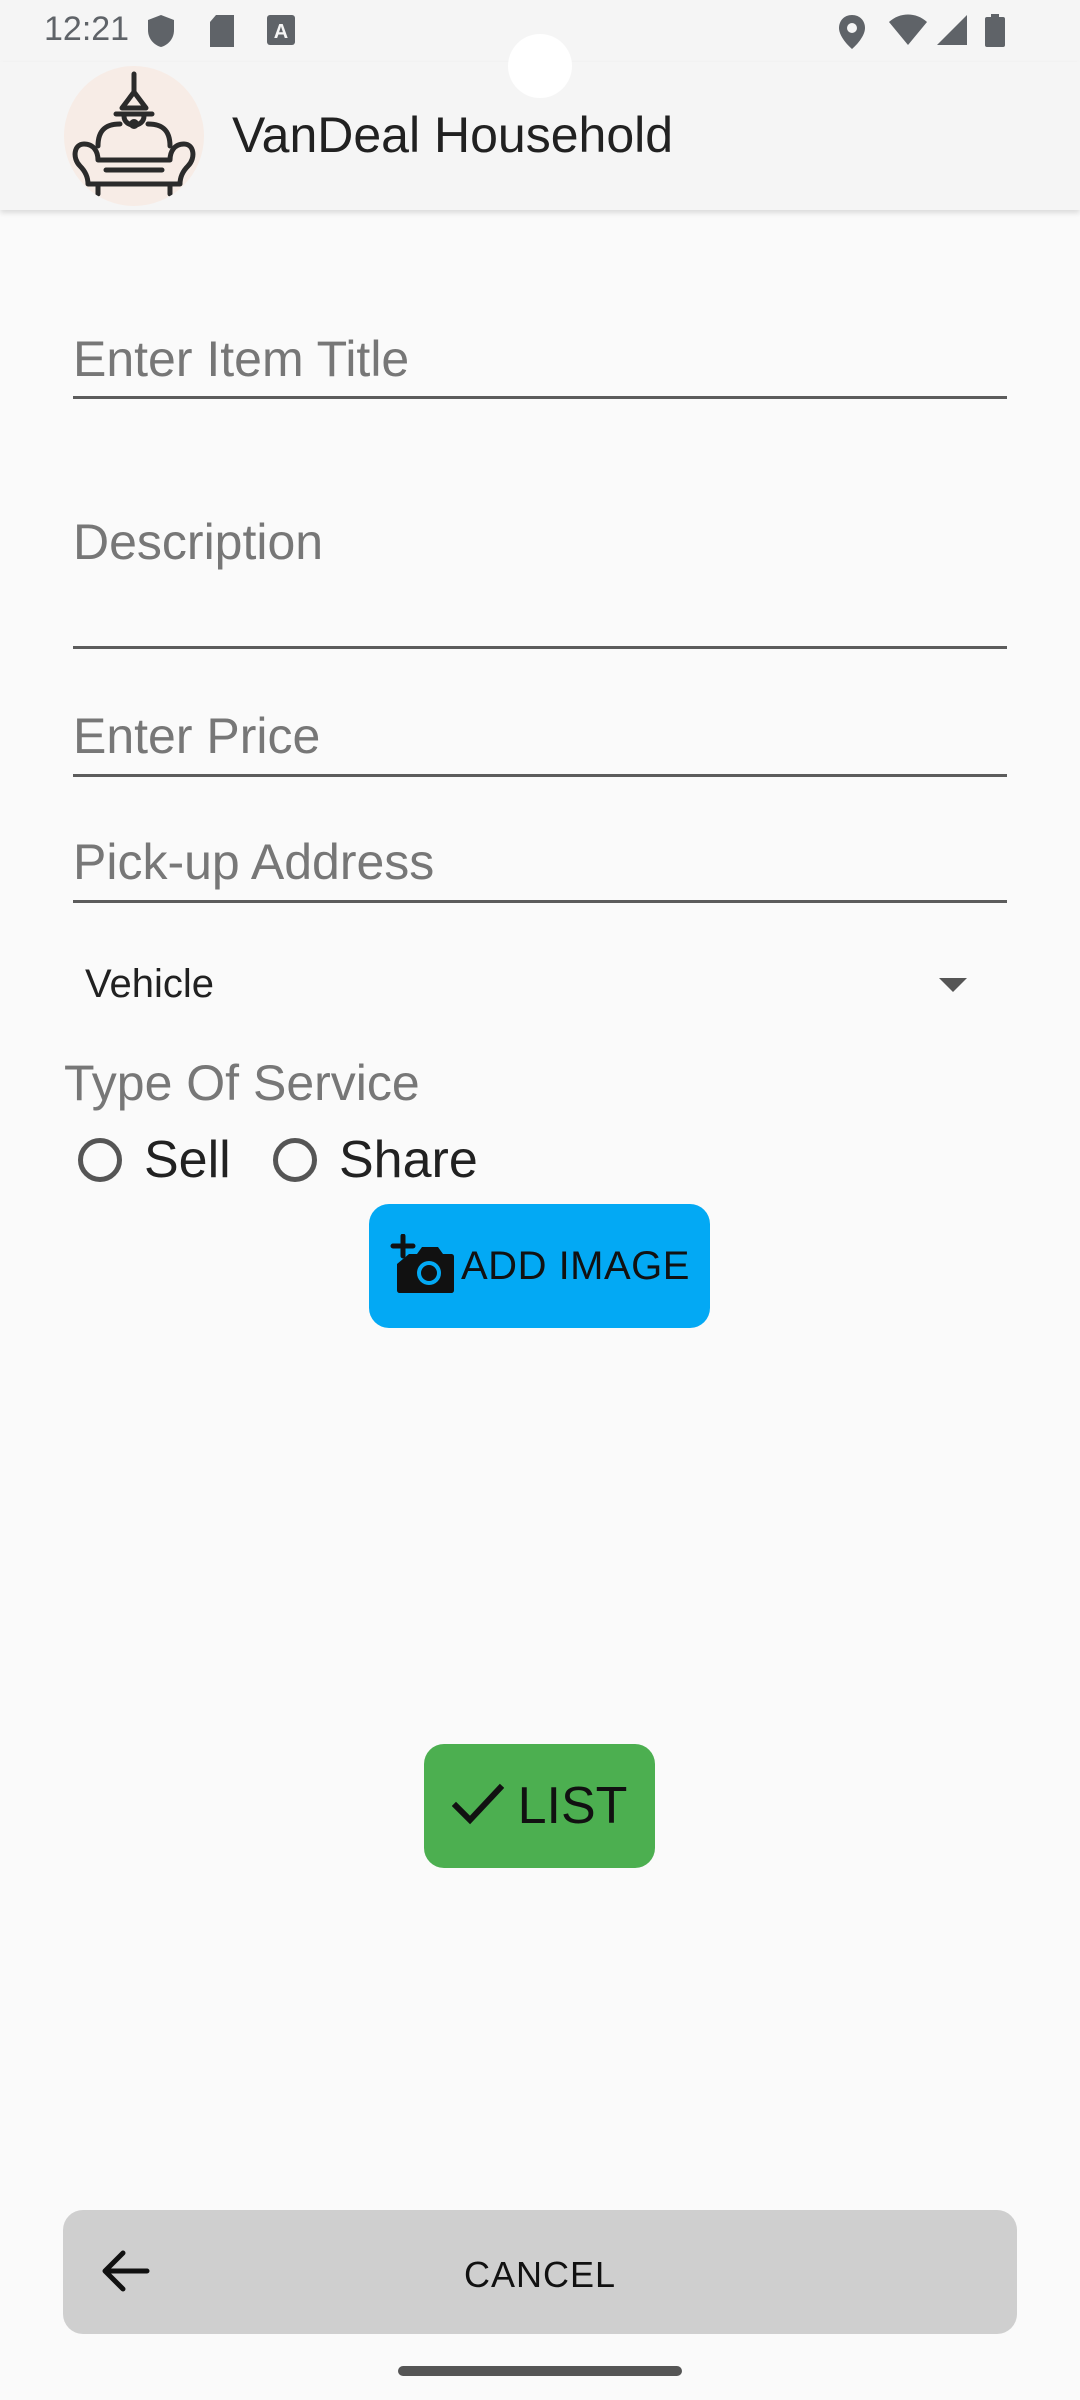 The height and width of the screenshot is (2400, 1080). I want to click on home-indicator, so click(540, 2371).